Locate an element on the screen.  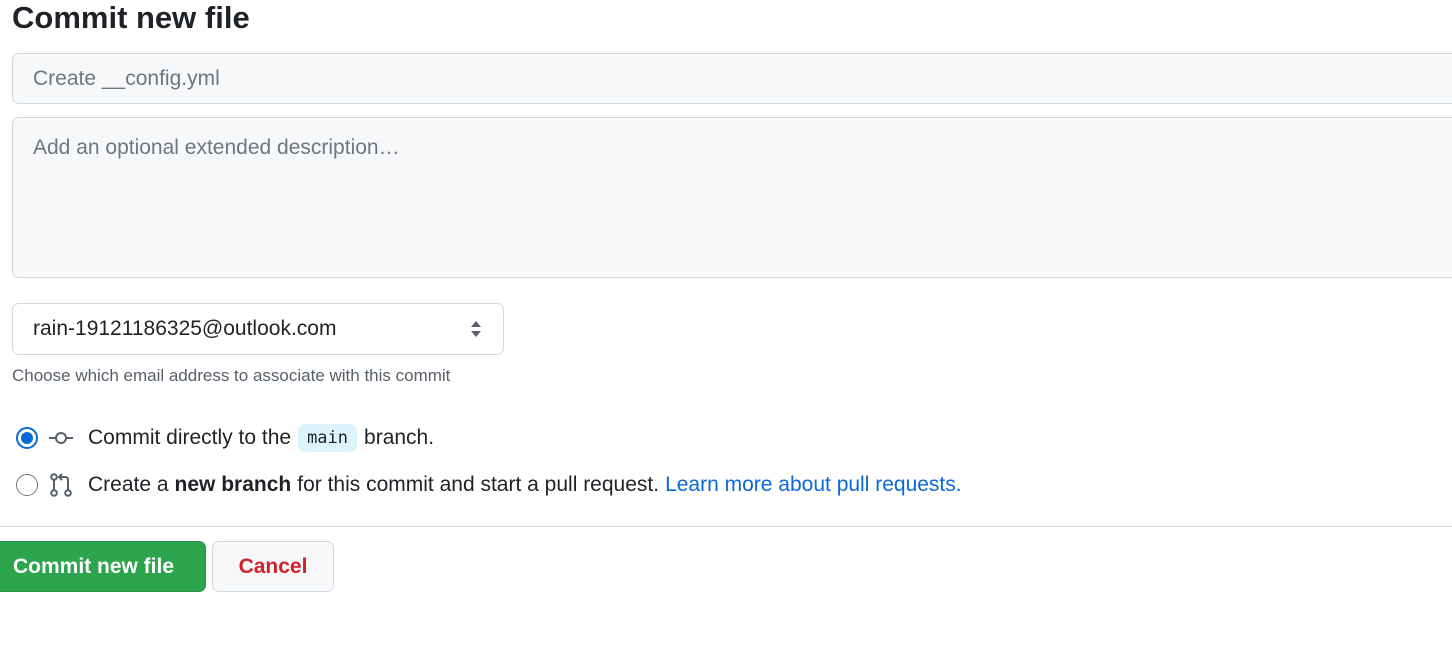
commit-direct-option: Commit directly to the main branch. is located at coordinates (225, 438).